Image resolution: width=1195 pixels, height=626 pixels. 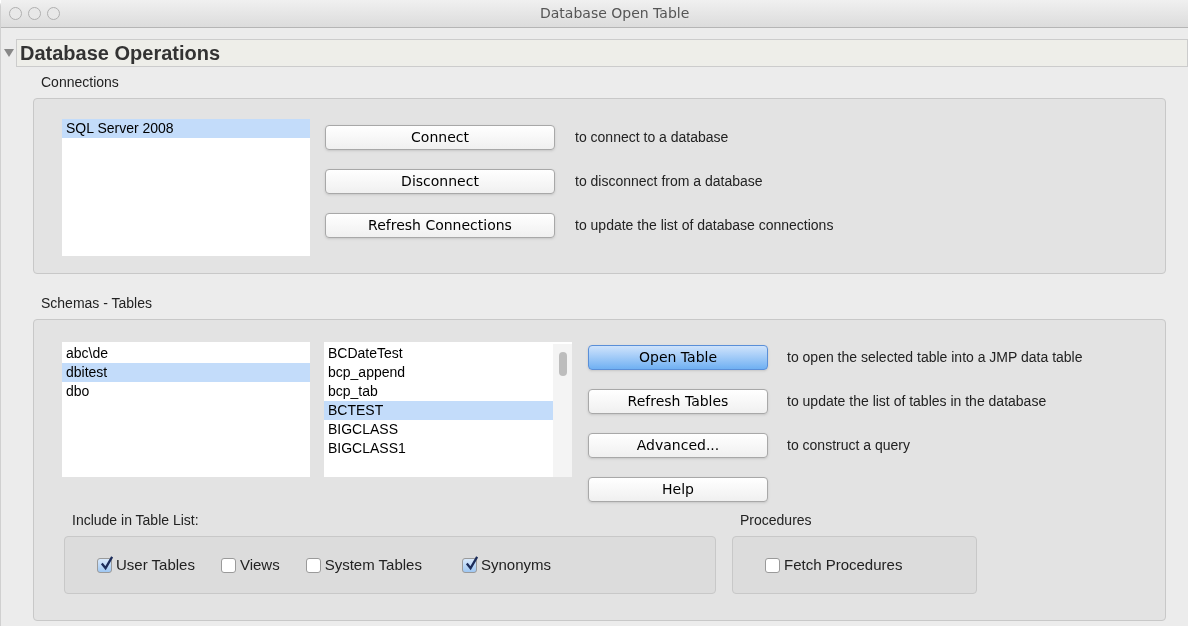 I want to click on window-title: Database Open Table, so click(x=615, y=13).